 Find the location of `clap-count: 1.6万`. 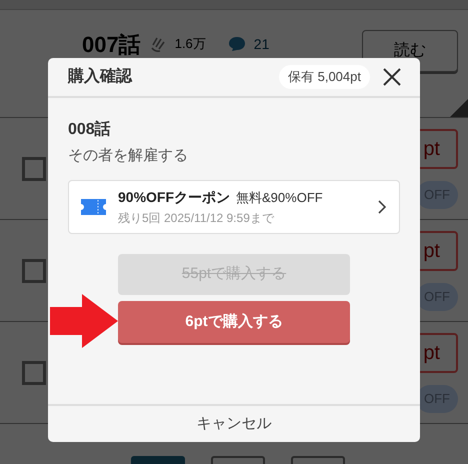

clap-count: 1.6万 is located at coordinates (190, 44).